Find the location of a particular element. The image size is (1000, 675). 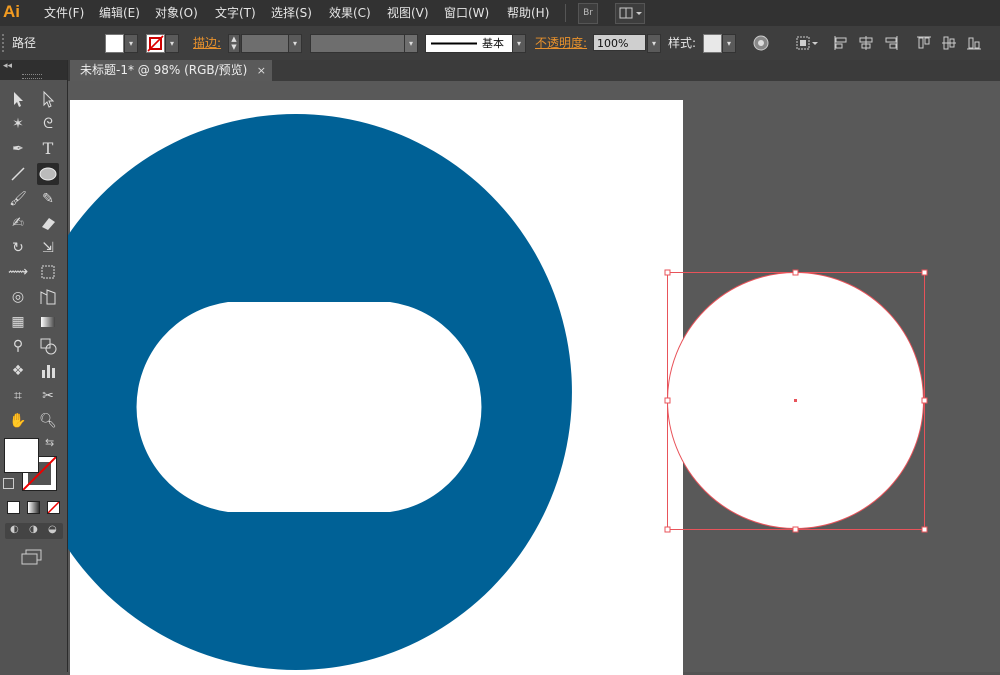

rotate-tool-icon: ↻ is located at coordinates (18, 248).